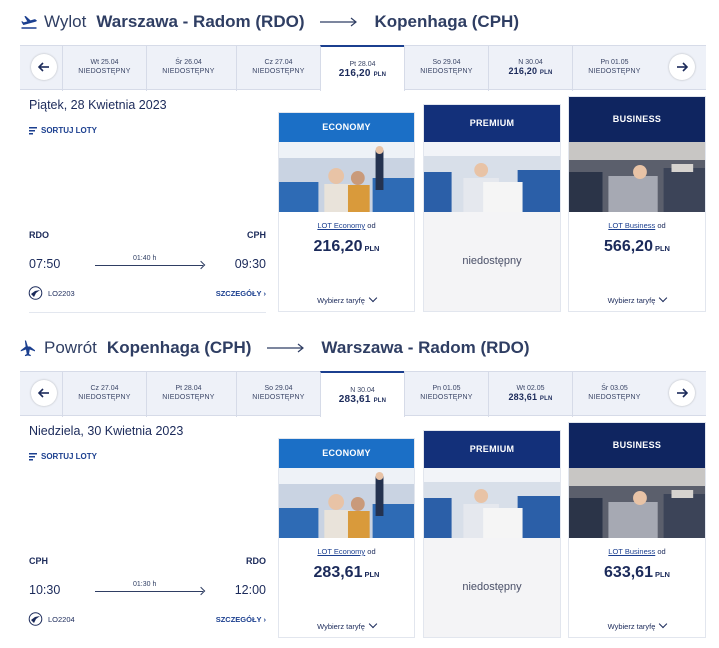 The height and width of the screenshot is (648, 719). What do you see at coordinates (147, 235) in the screenshot?
I see `airport-codes: RDO CPH` at bounding box center [147, 235].